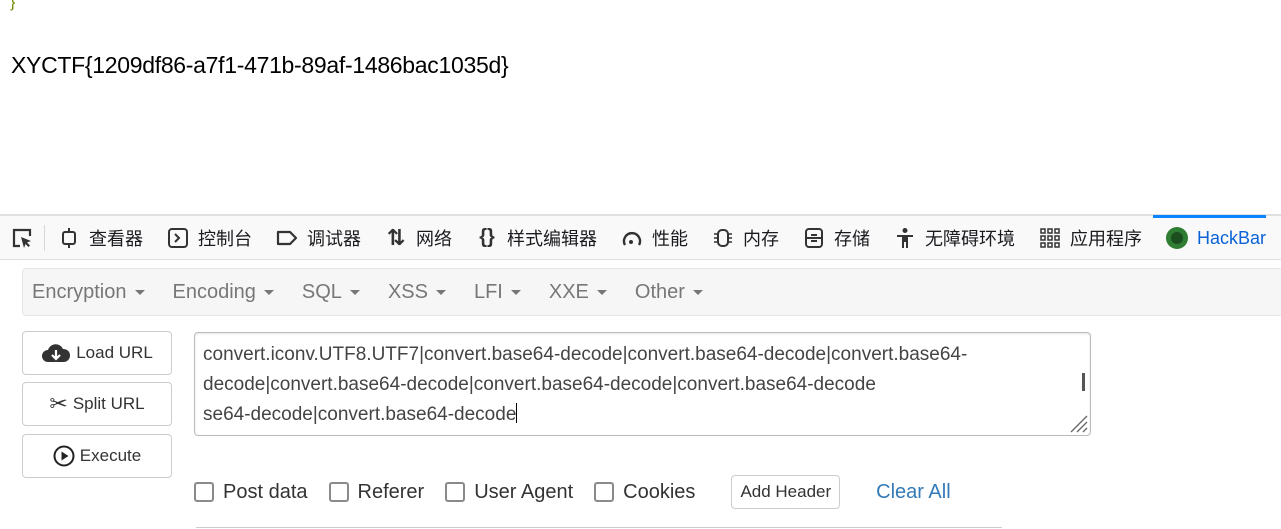  What do you see at coordinates (670, 238) in the screenshot?
I see `tab-label: 性能` at bounding box center [670, 238].